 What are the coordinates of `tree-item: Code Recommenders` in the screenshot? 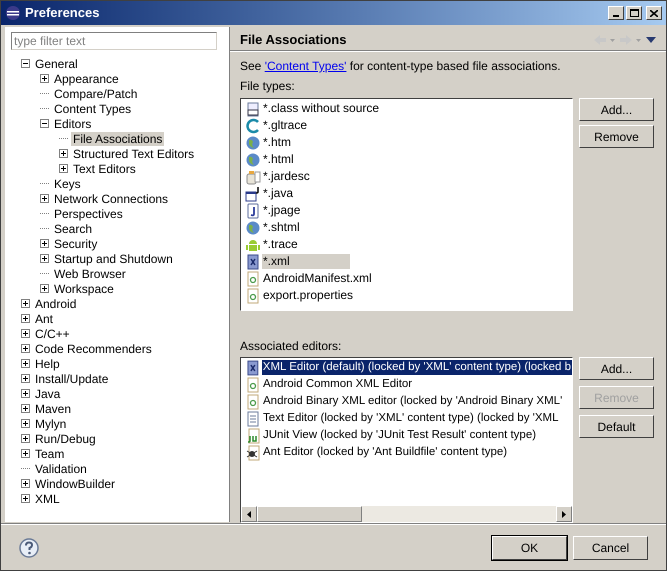 It's located at (93, 349).